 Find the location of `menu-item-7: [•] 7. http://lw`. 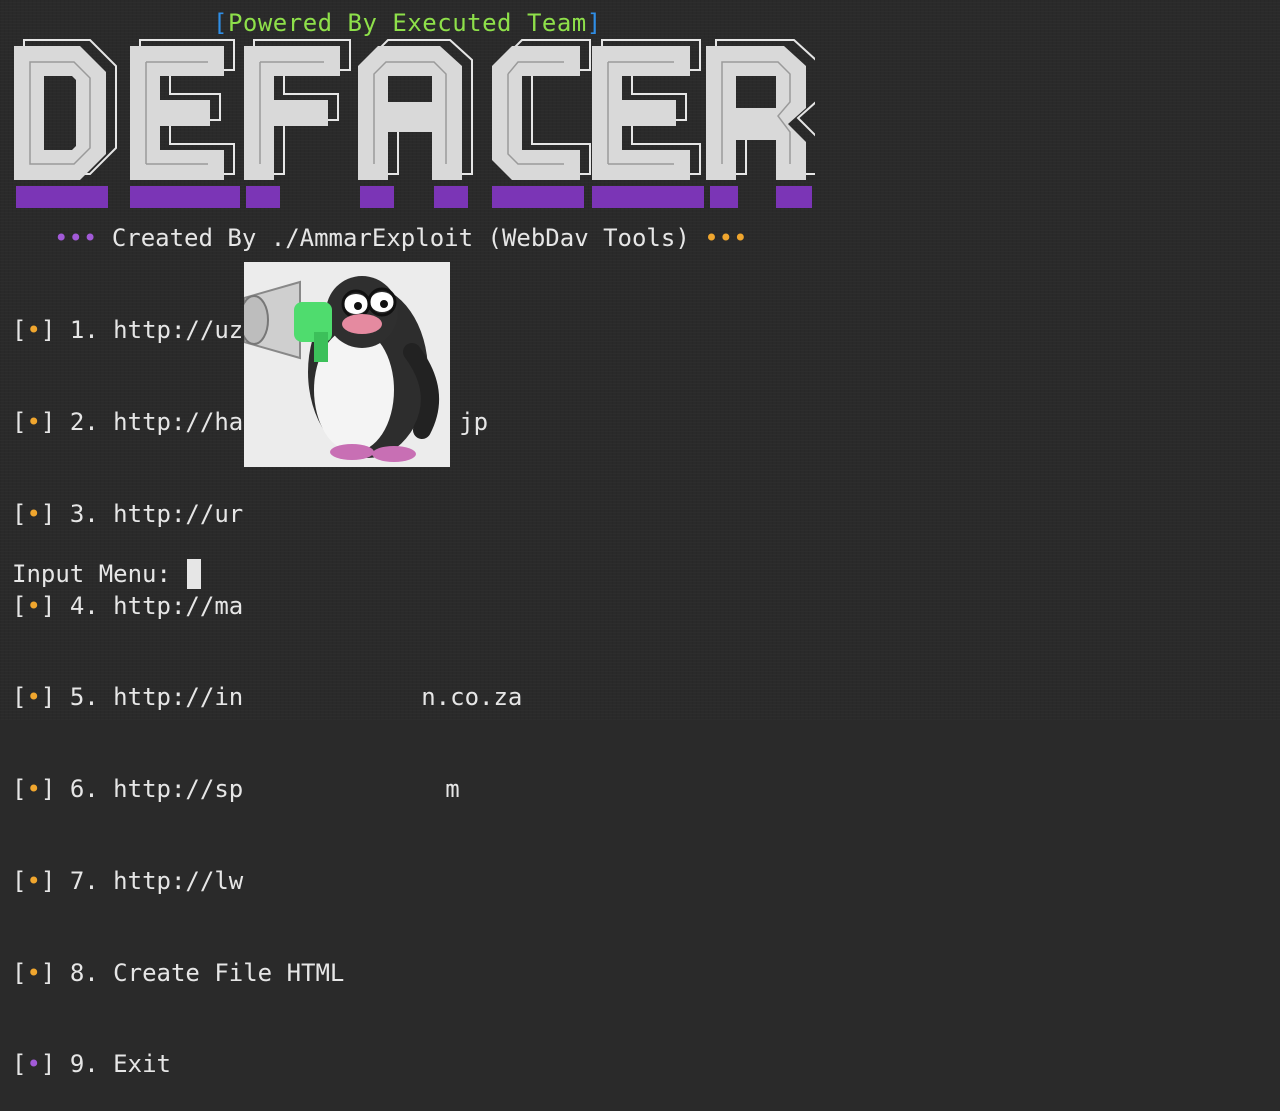

menu-item-7: [•] 7. http://lw is located at coordinates (267, 881).